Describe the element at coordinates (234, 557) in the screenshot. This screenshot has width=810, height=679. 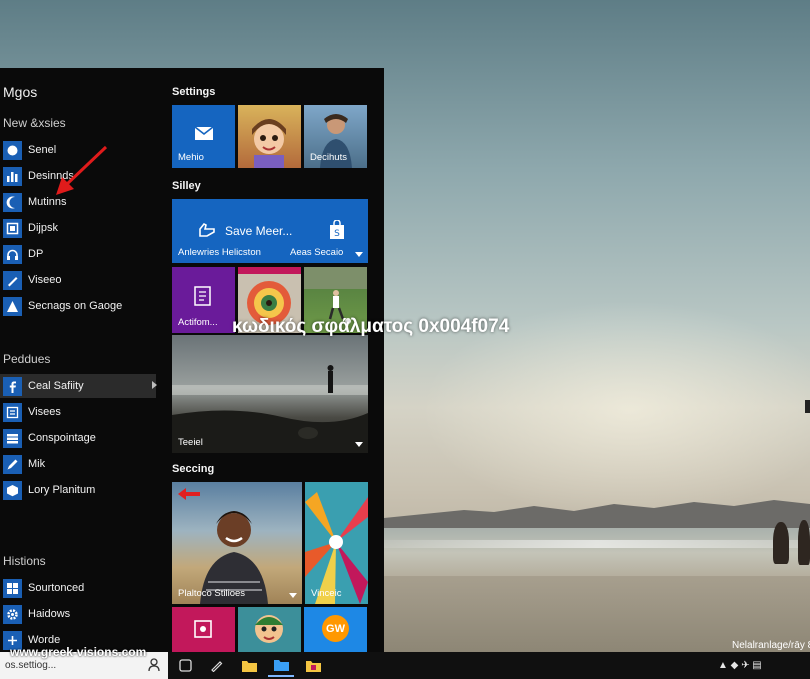
I see `child-portrait-icon` at that location.